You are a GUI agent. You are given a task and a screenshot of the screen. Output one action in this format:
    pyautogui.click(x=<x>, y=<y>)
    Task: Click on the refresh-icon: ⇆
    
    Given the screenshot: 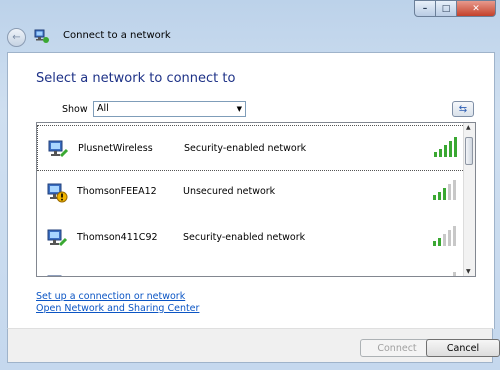 What is the action you would take?
    pyautogui.click(x=463, y=109)
    